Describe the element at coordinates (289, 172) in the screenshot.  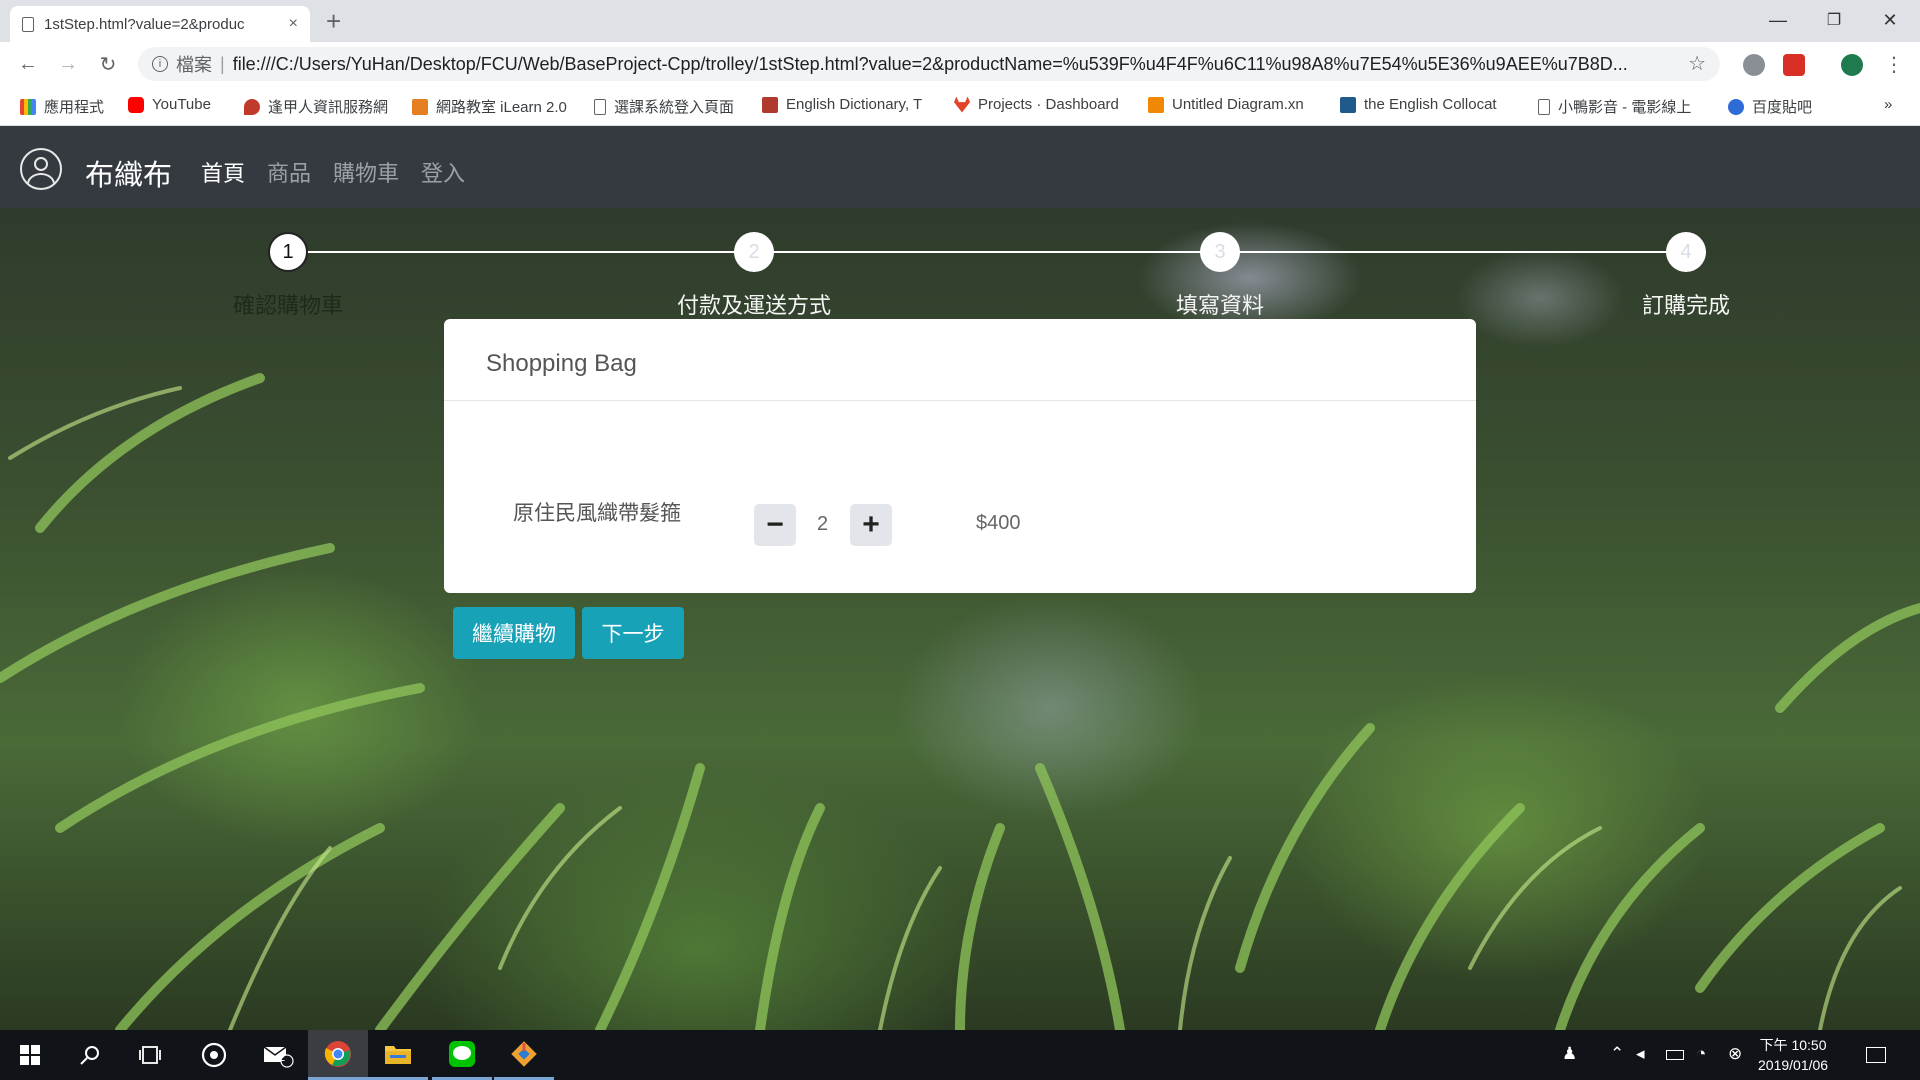
I see `nav-link-products: 商品` at that location.